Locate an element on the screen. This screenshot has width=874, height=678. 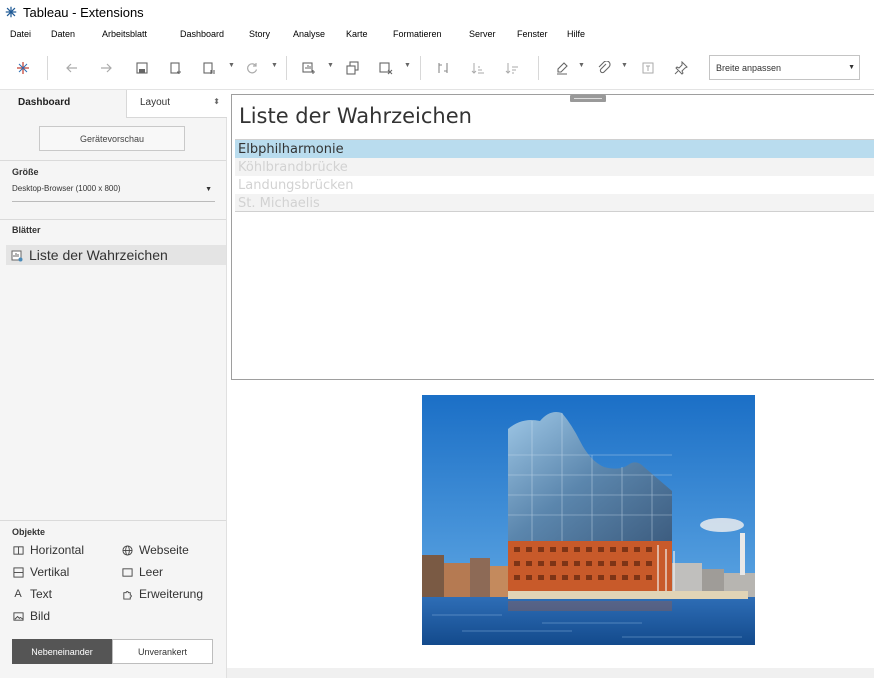
menu-dashboard: Dashboard is located at coordinates (202, 34).